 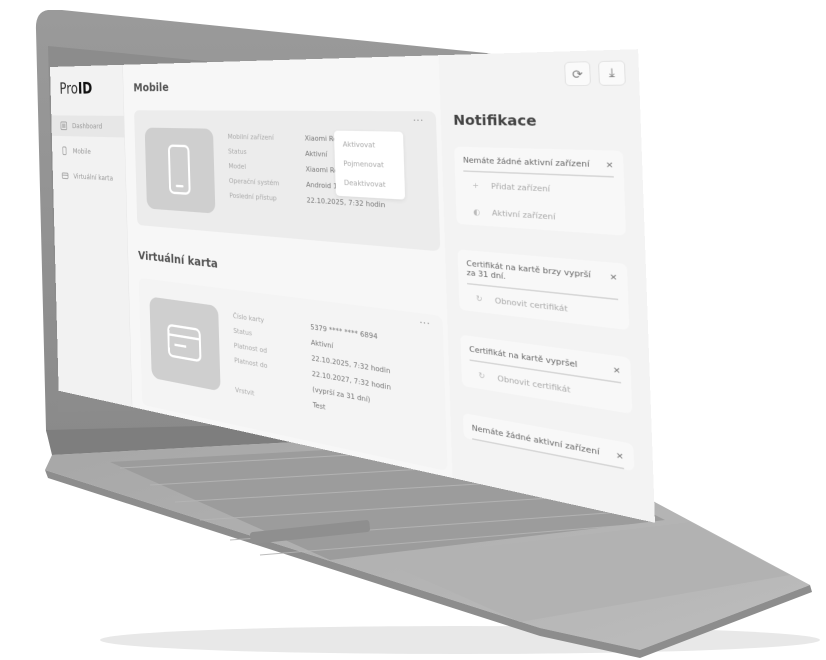 I want to click on phone-thumbnail, so click(x=180, y=170).